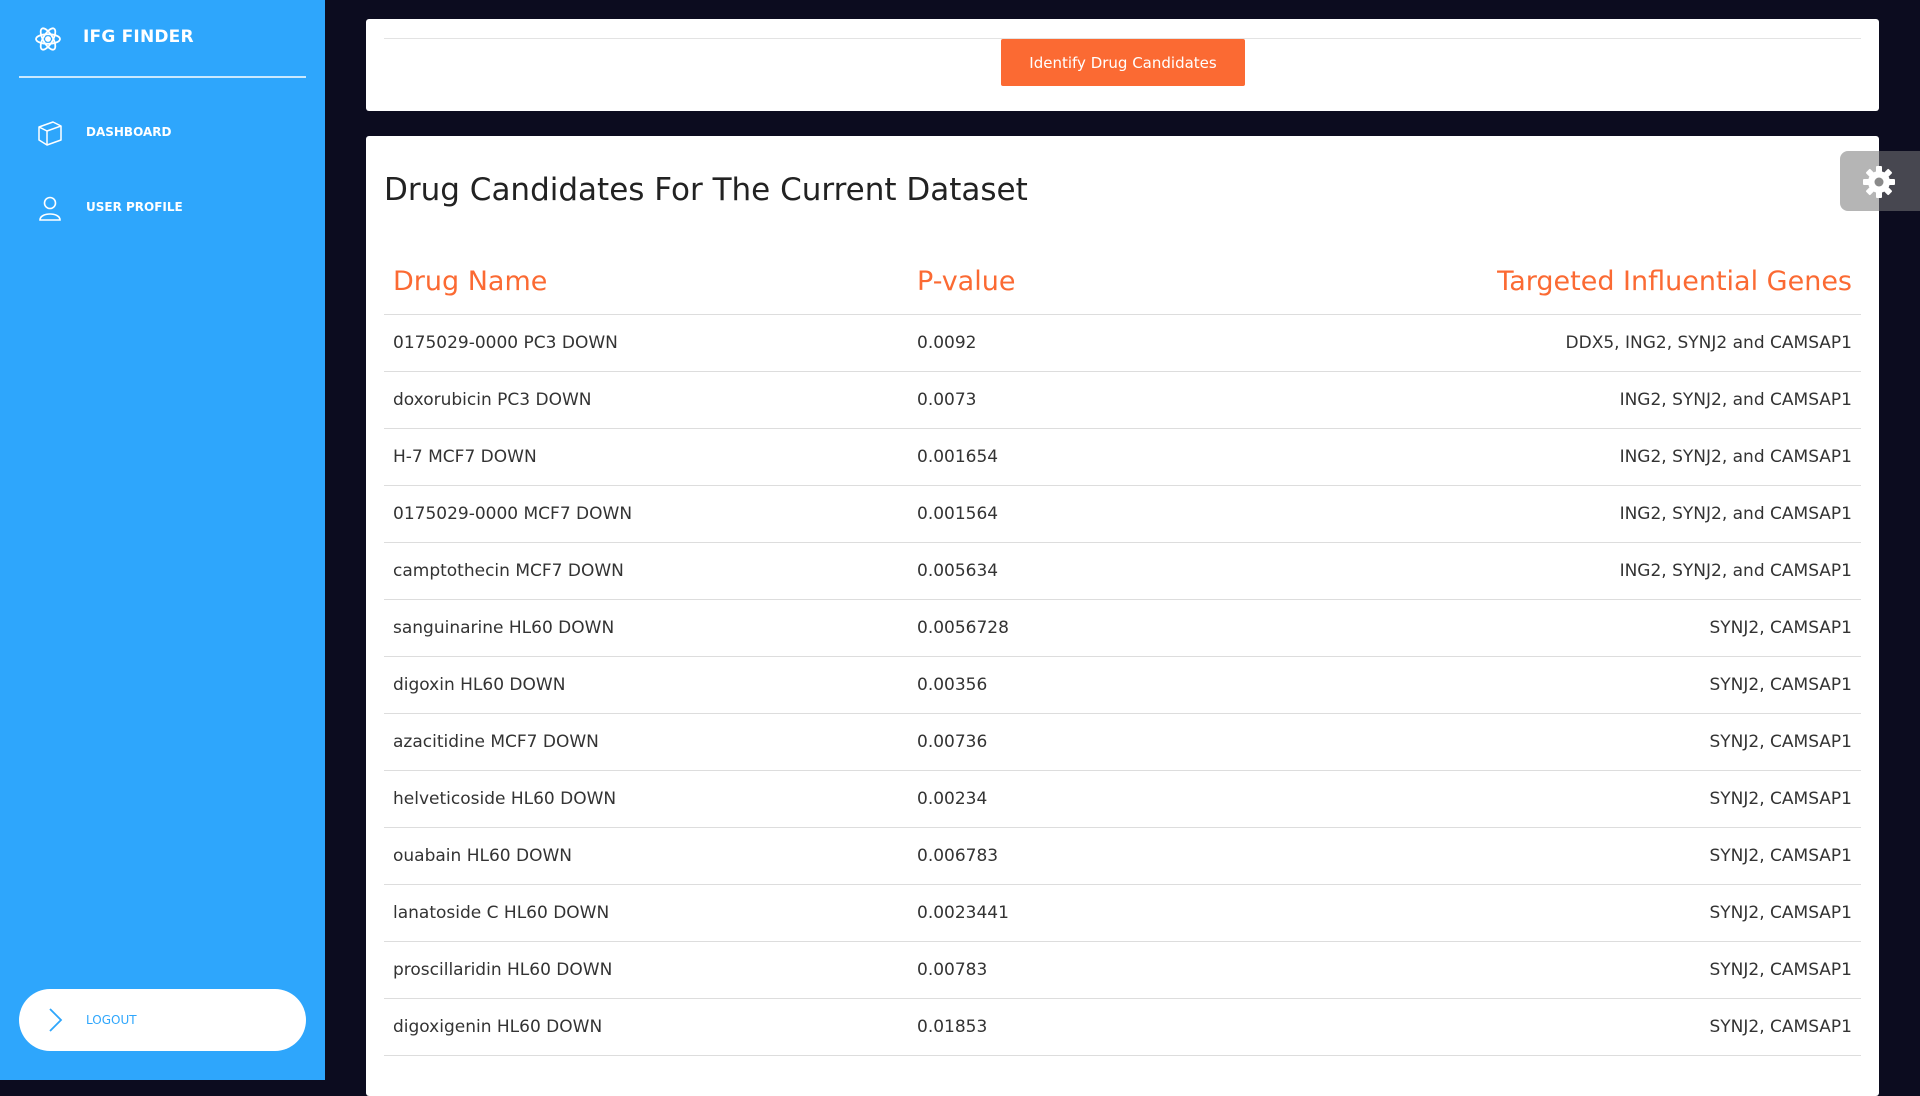  Describe the element at coordinates (646, 628) in the screenshot. I see `cell-drug-name: sanguinarine HL60 DOWN` at that location.